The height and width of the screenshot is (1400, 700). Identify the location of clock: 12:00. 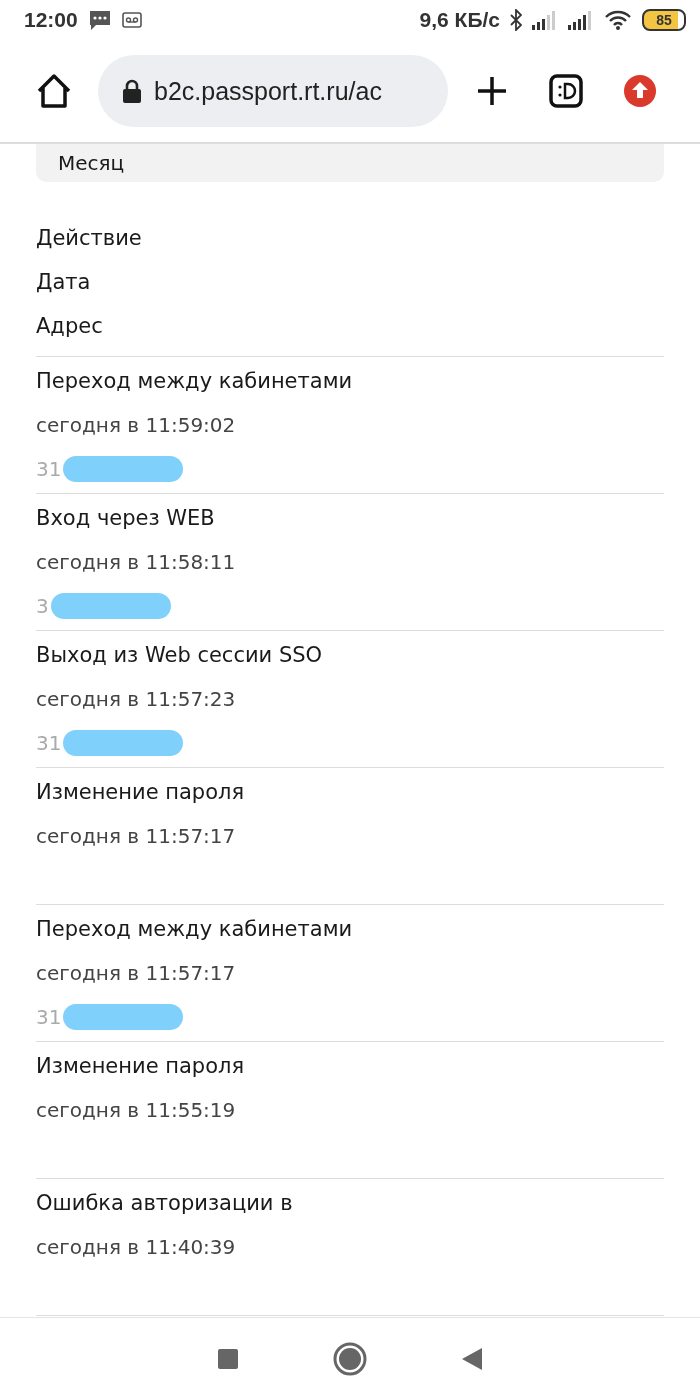
(51, 20).